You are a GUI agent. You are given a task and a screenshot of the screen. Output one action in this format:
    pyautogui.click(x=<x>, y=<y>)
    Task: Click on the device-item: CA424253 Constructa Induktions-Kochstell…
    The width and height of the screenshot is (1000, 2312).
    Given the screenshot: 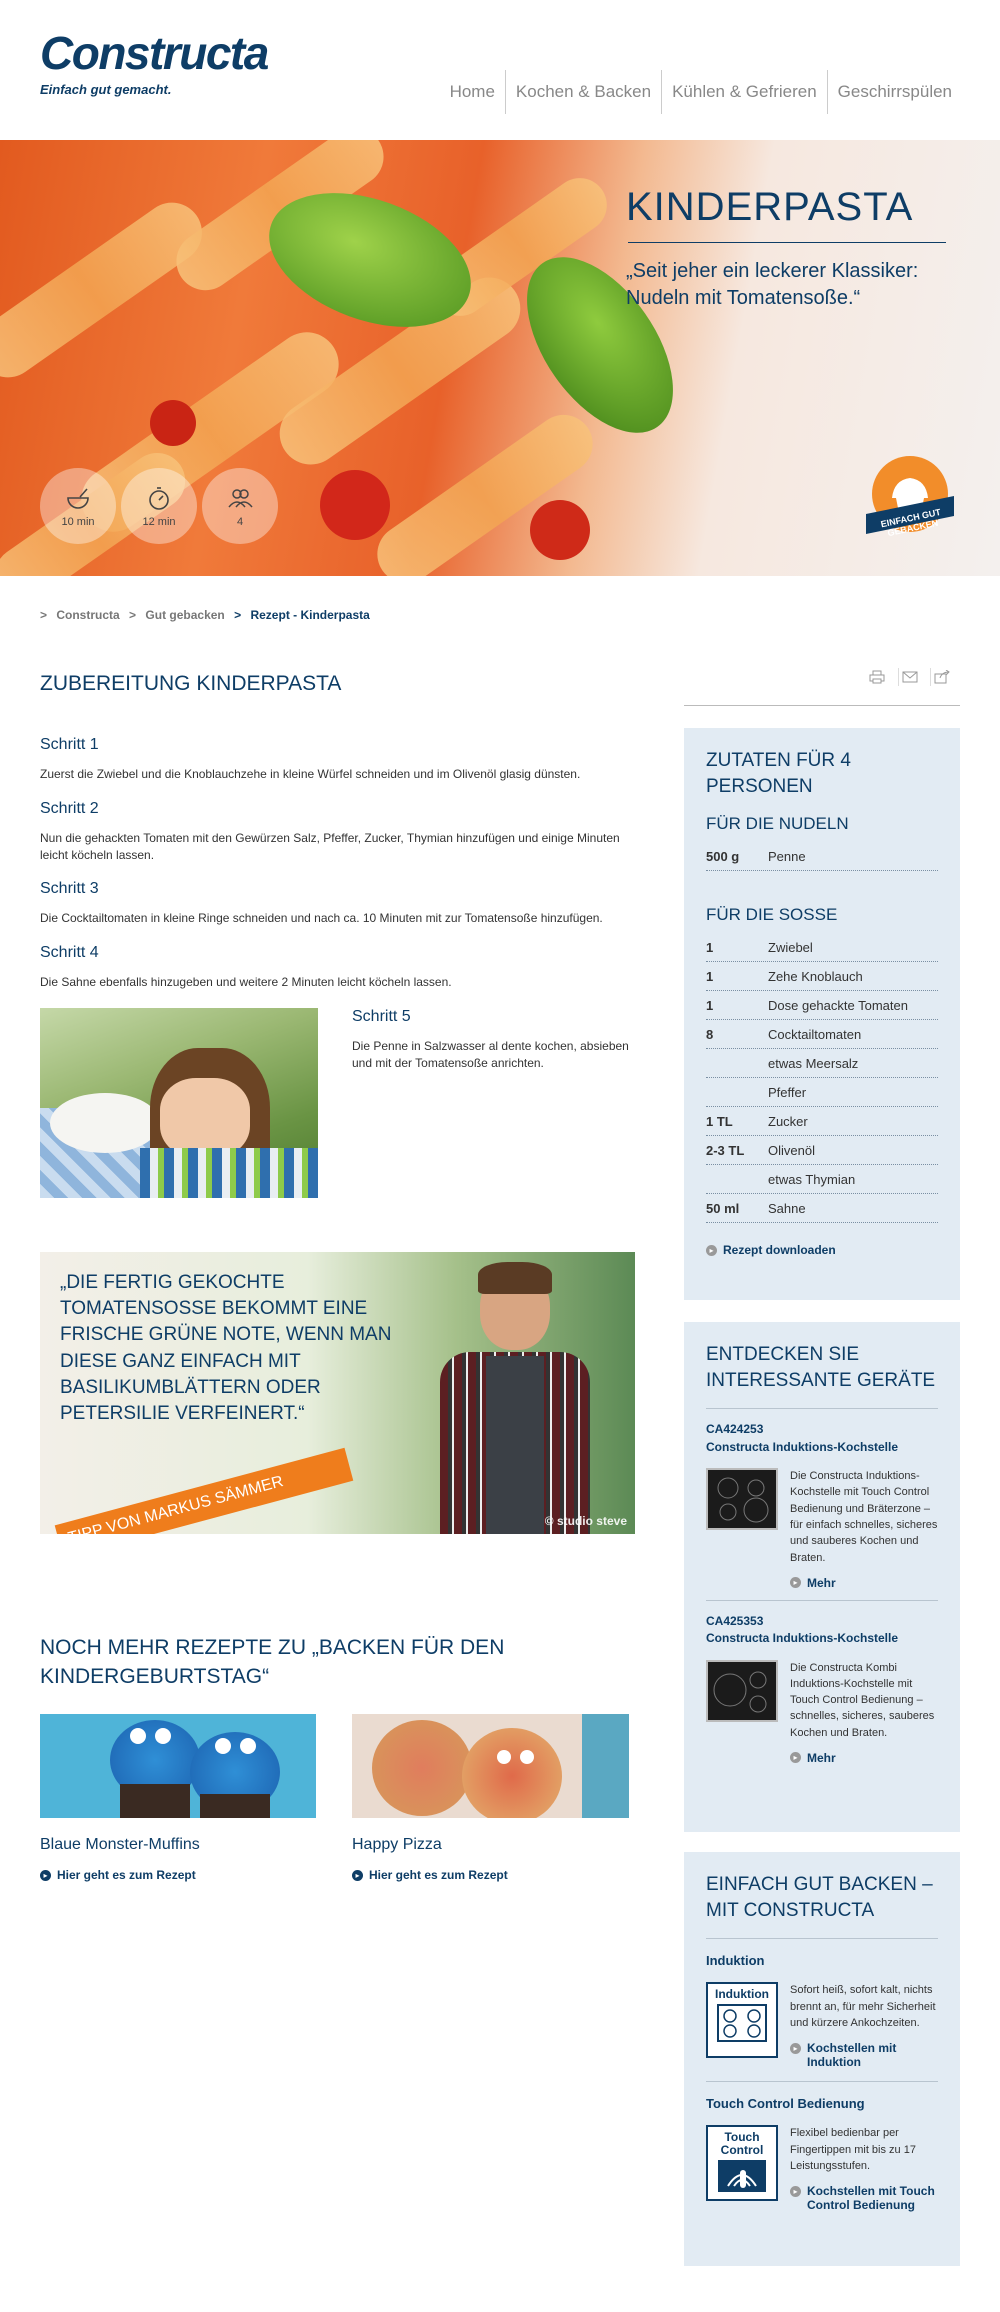 What is the action you would take?
    pyautogui.click(x=822, y=1505)
    